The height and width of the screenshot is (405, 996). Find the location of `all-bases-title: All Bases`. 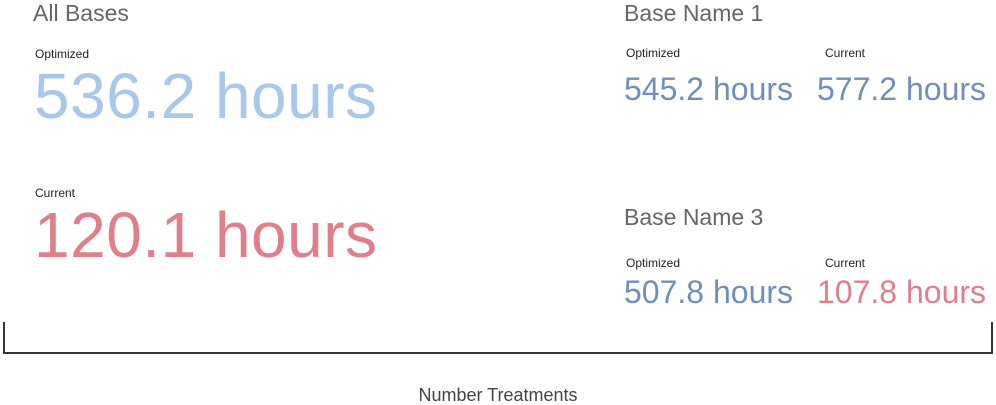

all-bases-title: All Bases is located at coordinates (81, 13).